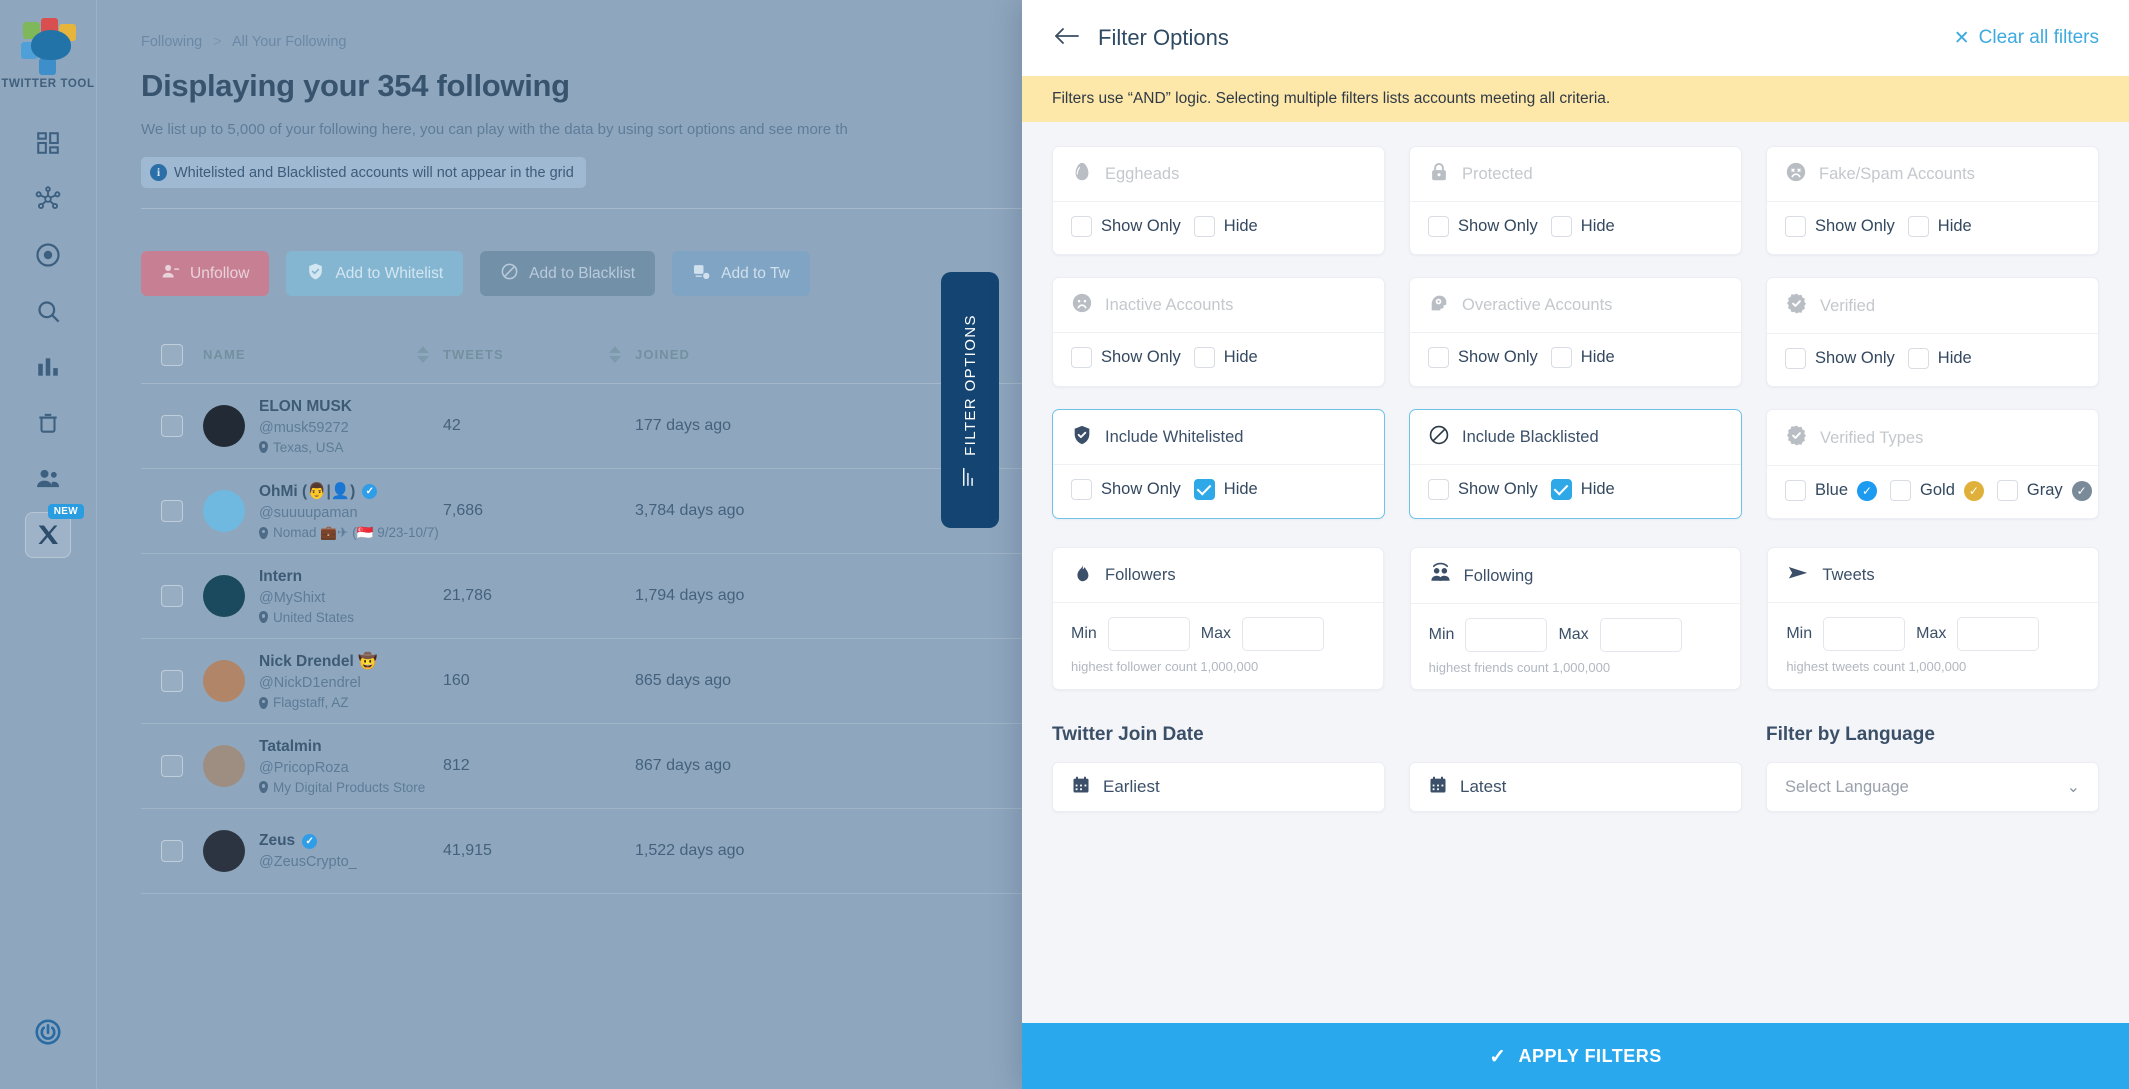  I want to click on following-min-input, so click(1506, 635).